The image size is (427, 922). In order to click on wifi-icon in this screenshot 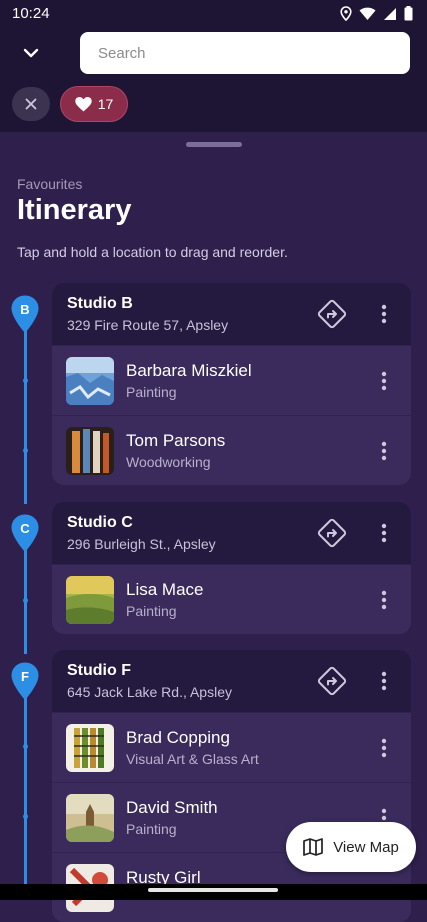, I will do `click(367, 16)`.